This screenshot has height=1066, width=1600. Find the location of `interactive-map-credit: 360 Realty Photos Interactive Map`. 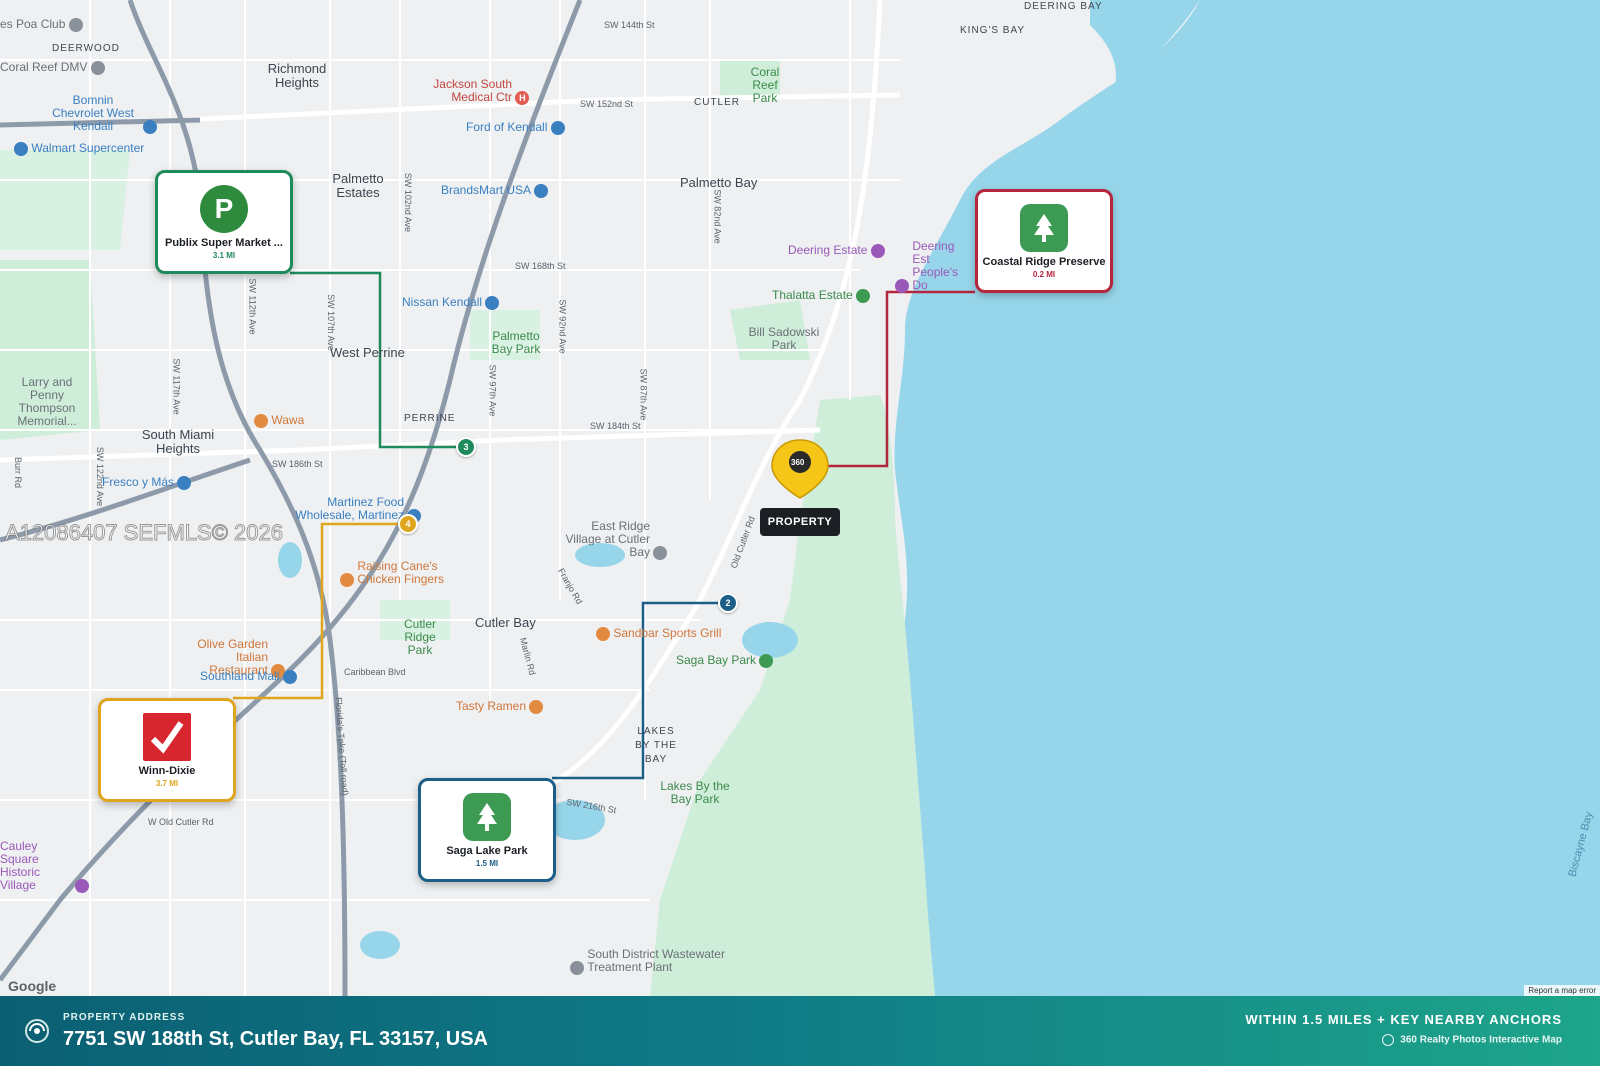

interactive-map-credit: 360 Realty Photos Interactive Map is located at coordinates (1472, 1040).